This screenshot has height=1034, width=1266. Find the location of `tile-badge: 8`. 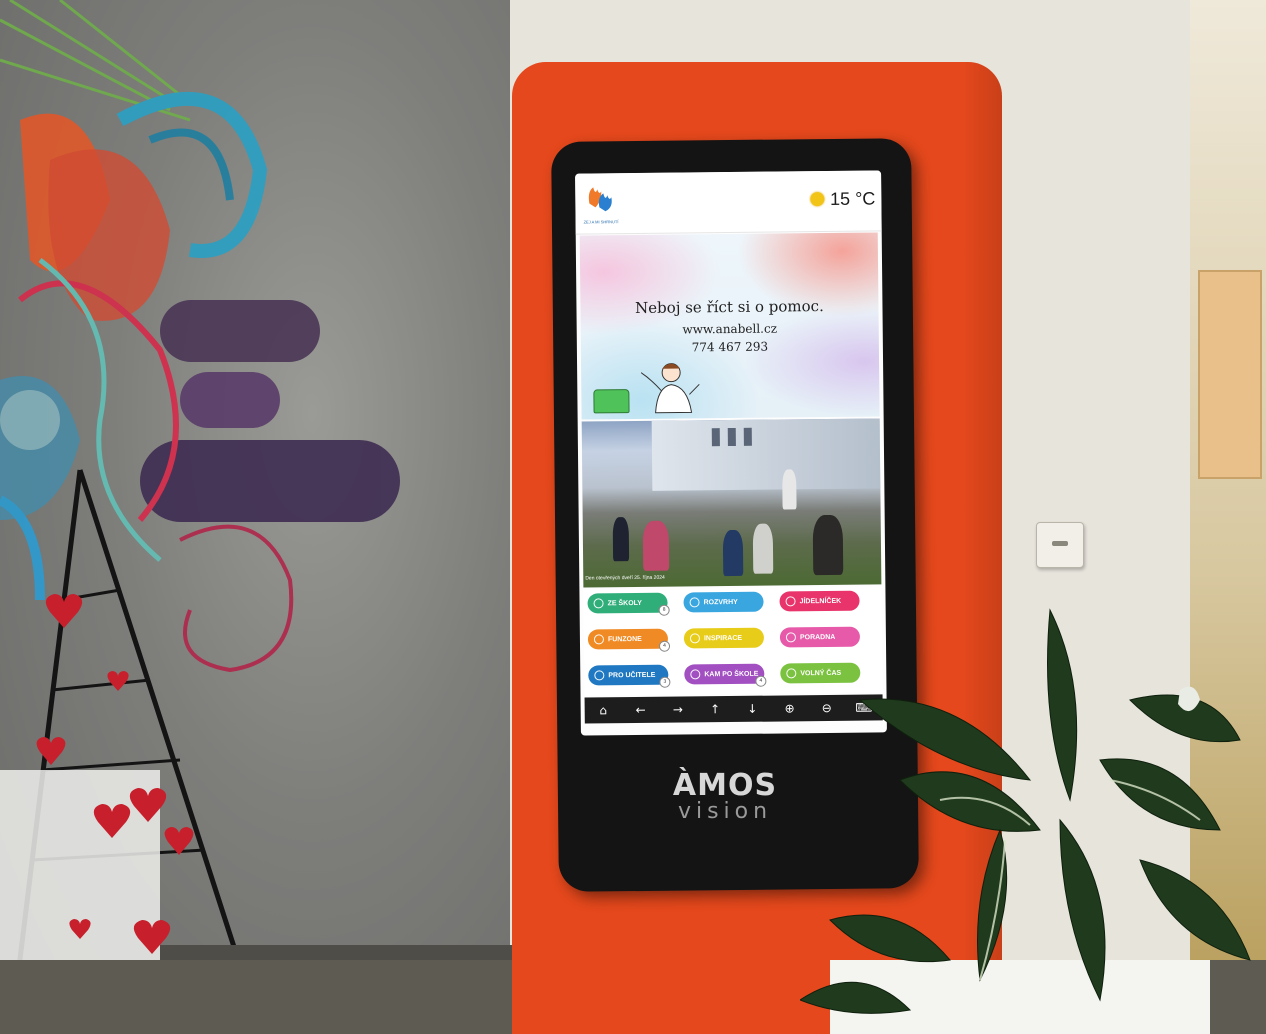

tile-badge: 8 is located at coordinates (664, 610).